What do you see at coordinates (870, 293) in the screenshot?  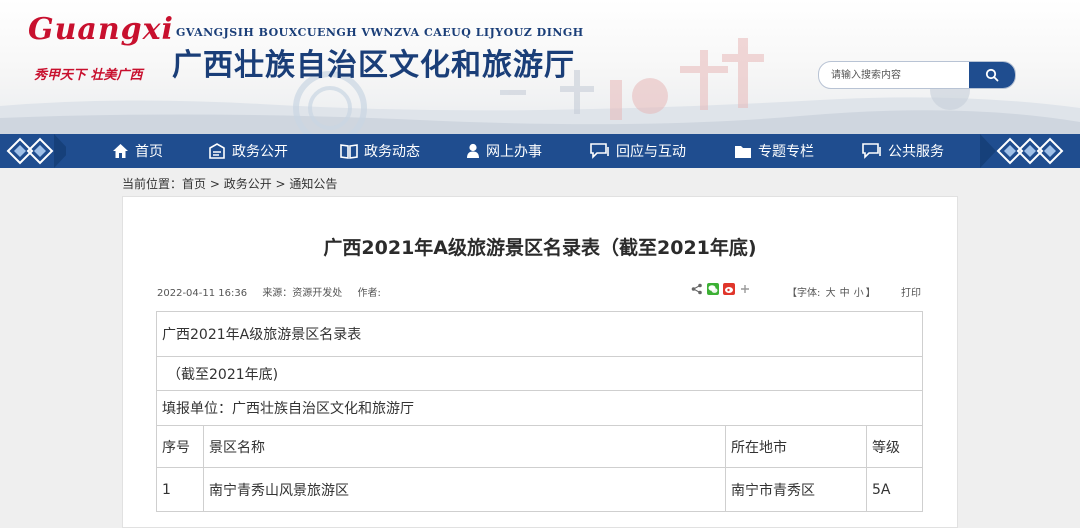 I see `font-size-suffix: 】` at bounding box center [870, 293].